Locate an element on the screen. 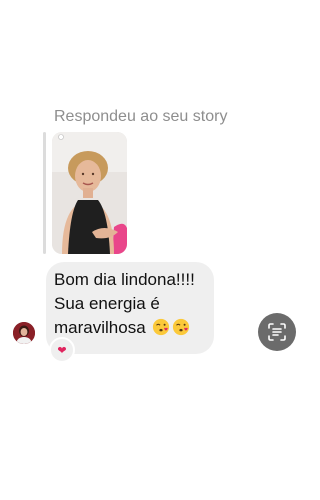 This screenshot has height=500, width=320. scan-text-icon is located at coordinates (277, 332).